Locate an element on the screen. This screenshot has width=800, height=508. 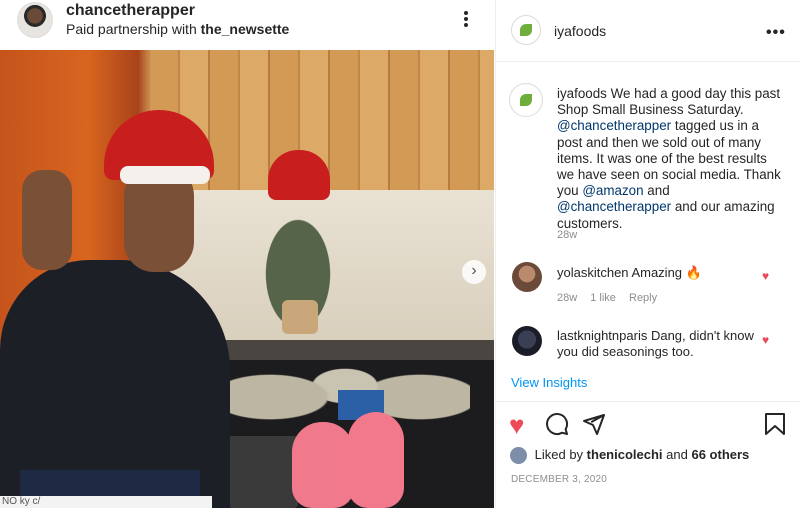
comment-user: yolaskitchen is located at coordinates (593, 272).